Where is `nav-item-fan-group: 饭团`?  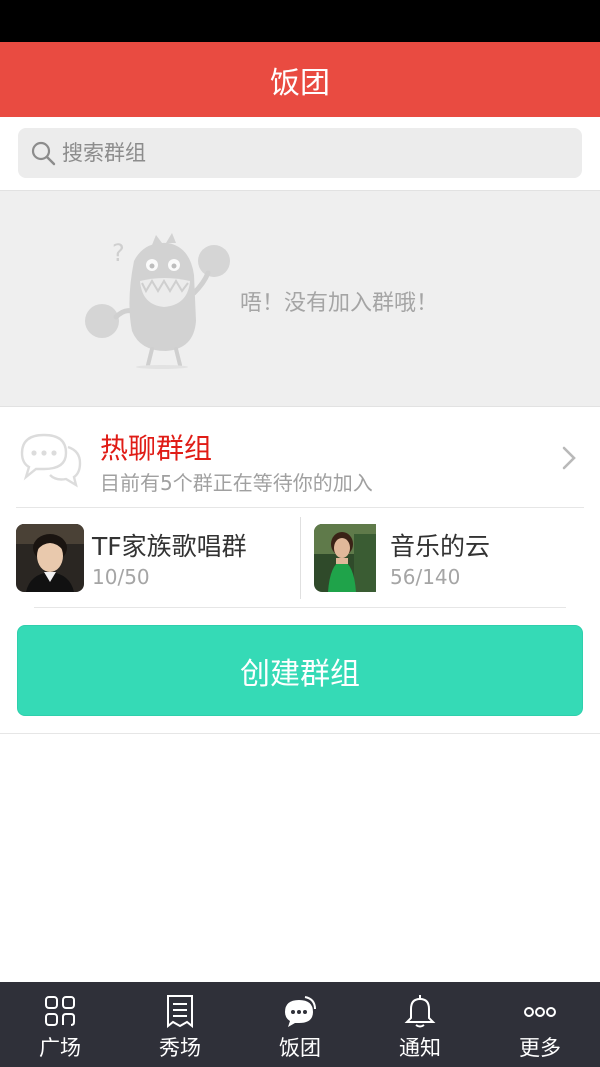 nav-item-fan-group: 饭团 is located at coordinates (300, 1024).